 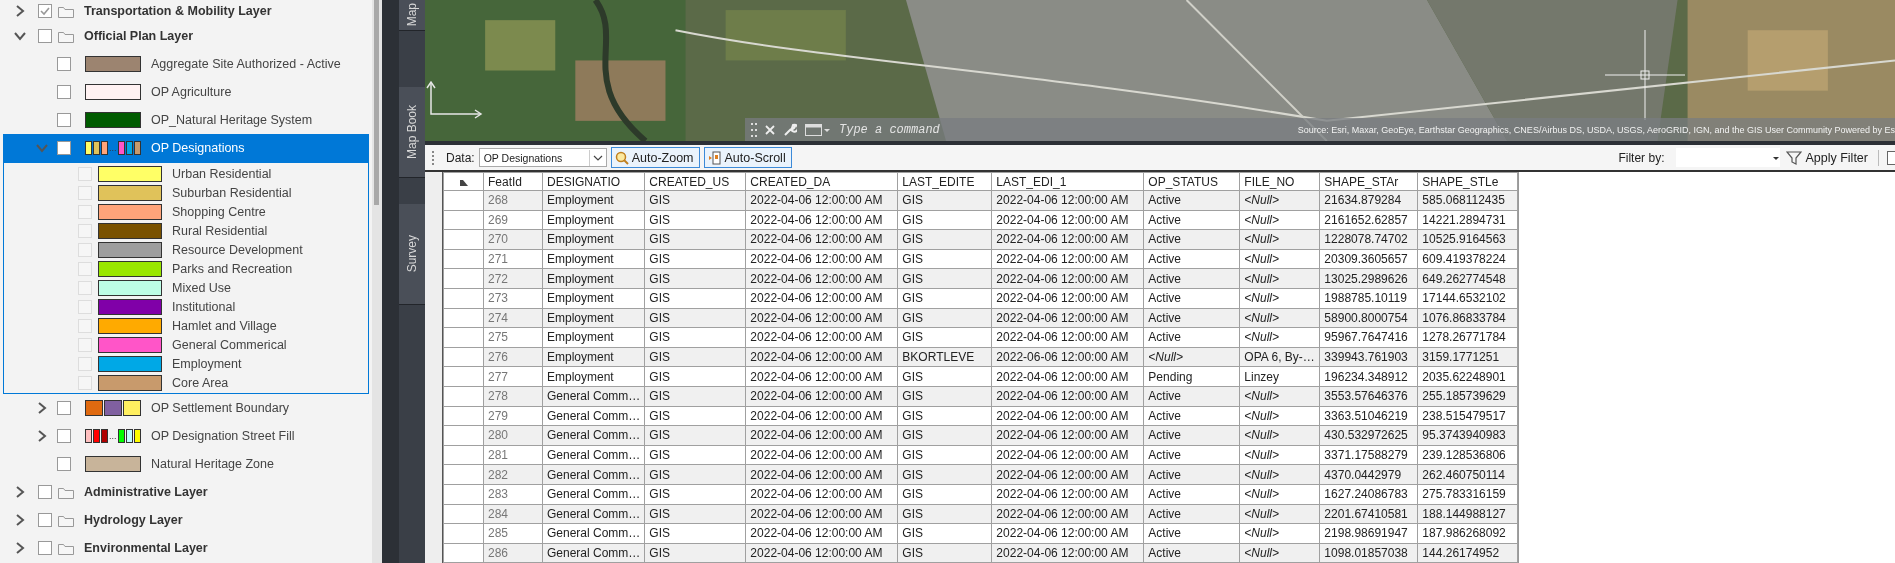 I want to click on layer-name: OP Designations, so click(x=198, y=148).